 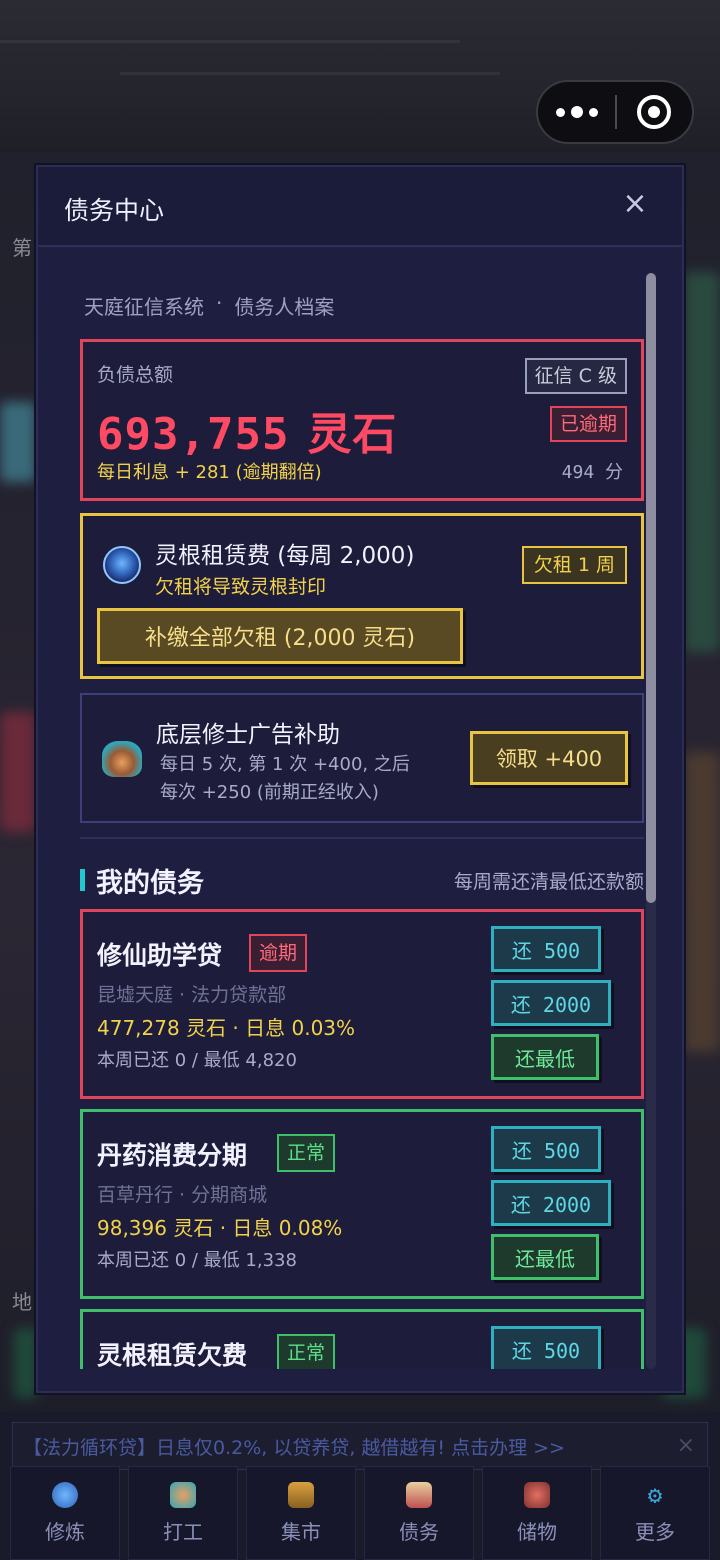 What do you see at coordinates (220, 1228) in the screenshot?
I see `debt-balance: 98,396 灵石 · 日息 0.08%` at bounding box center [220, 1228].